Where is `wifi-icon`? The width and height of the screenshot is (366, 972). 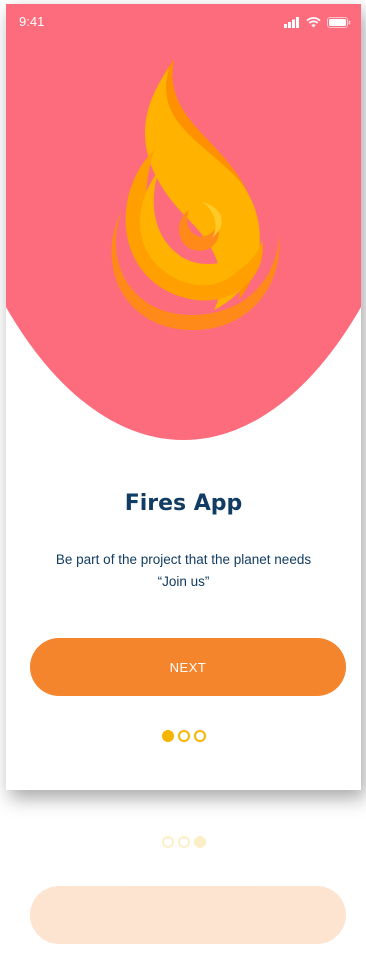 wifi-icon is located at coordinates (313, 21).